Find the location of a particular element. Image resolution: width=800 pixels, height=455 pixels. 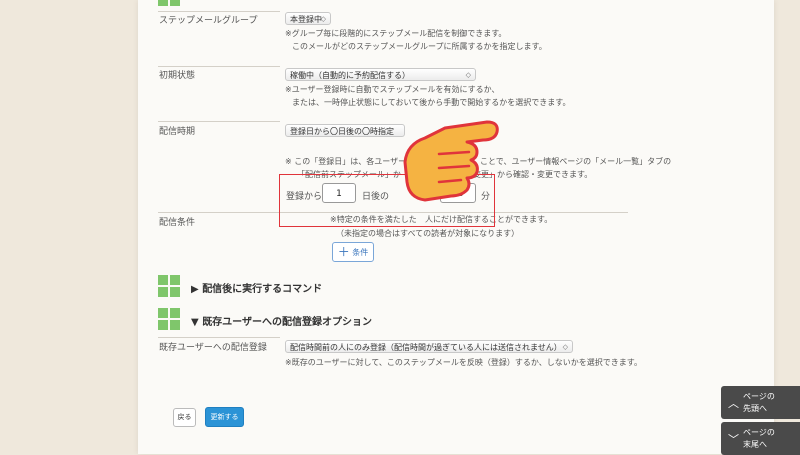

delivery-condition-note-2: （未指定の場合はすべての読者が対象になります） is located at coordinates (428, 233).